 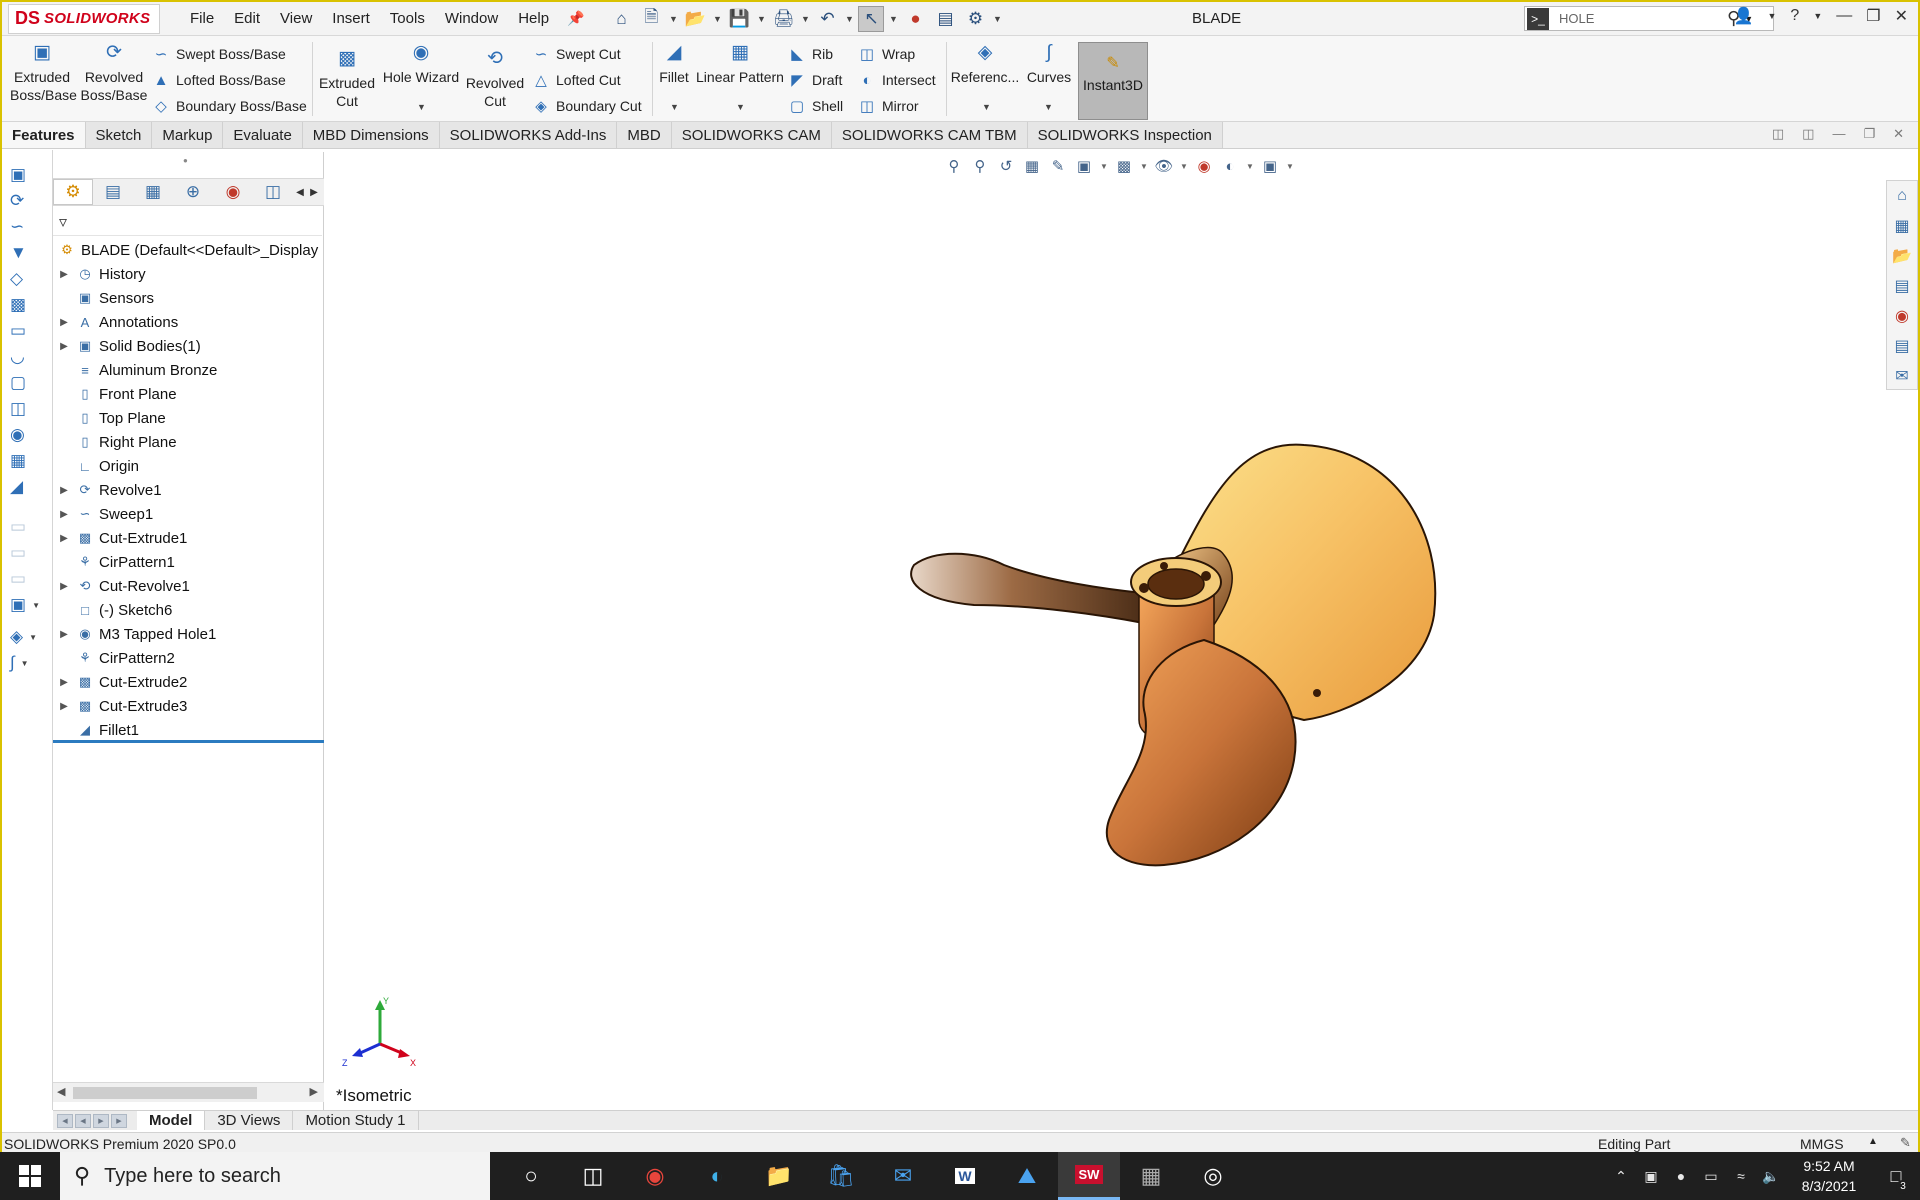 I want to click on draft-button: ◤ Draft, so click(x=815, y=80).